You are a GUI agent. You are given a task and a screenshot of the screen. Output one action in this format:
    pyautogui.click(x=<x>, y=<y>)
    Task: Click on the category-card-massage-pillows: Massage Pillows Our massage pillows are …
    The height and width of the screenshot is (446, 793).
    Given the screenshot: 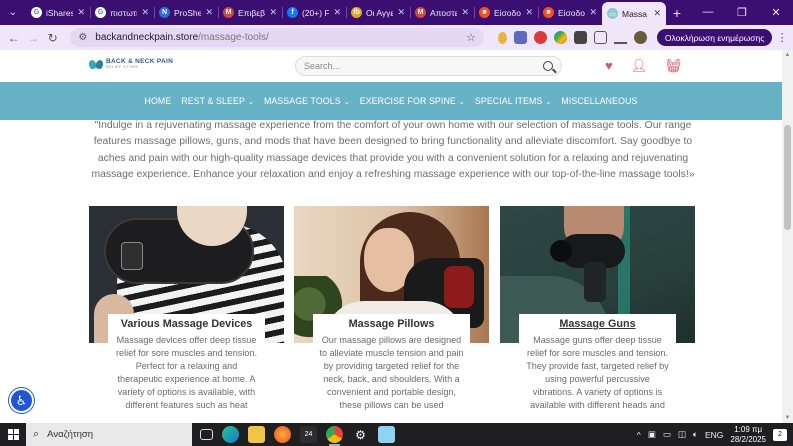 What is the action you would take?
    pyautogui.click(x=391, y=314)
    